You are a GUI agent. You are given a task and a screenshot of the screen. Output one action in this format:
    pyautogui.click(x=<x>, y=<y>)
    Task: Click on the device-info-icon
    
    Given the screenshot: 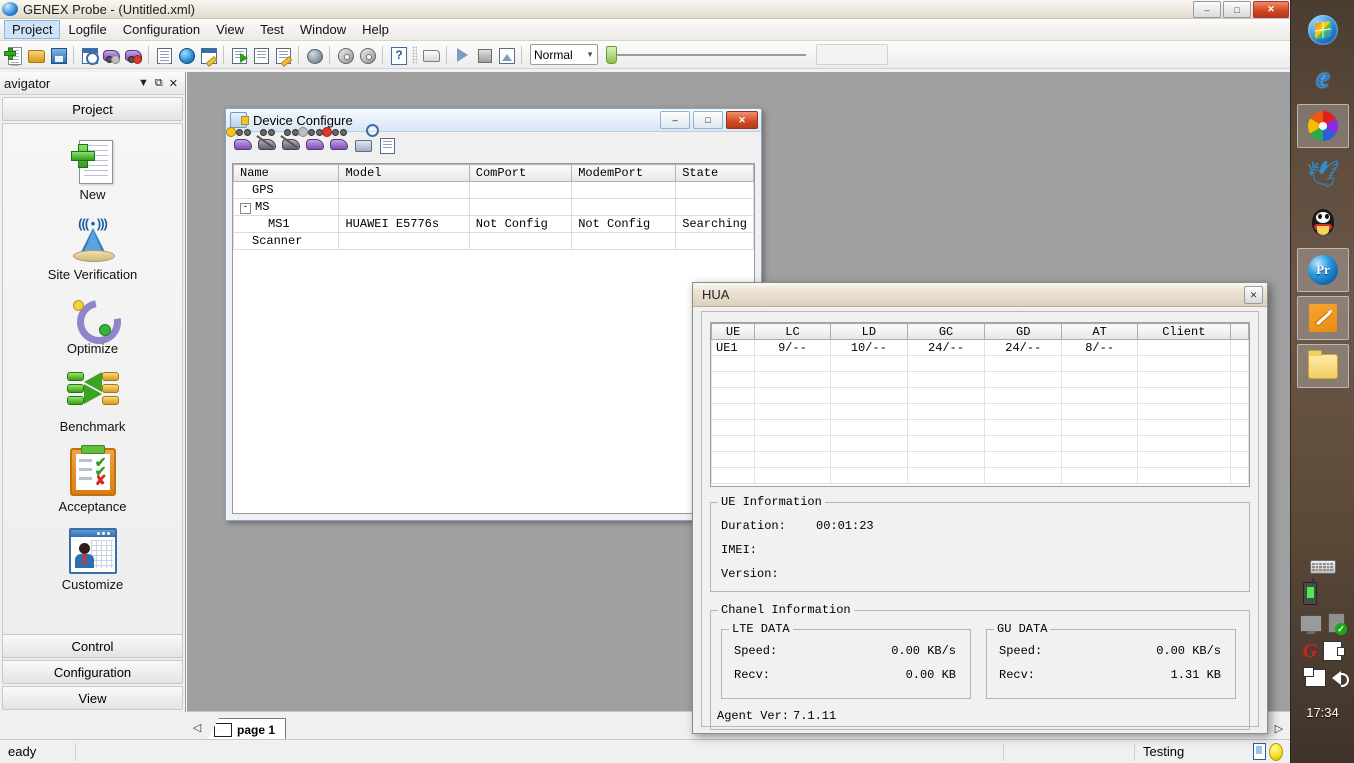 What is the action you would take?
    pyautogui.click(x=381, y=138)
    